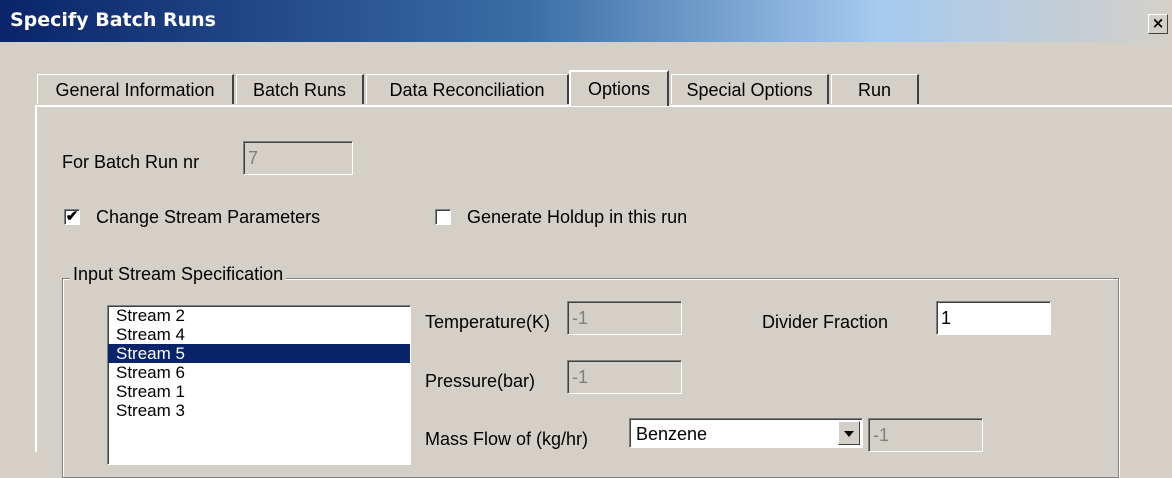 The image size is (1172, 478). I want to click on tab-special-options: Special Options, so click(750, 89).